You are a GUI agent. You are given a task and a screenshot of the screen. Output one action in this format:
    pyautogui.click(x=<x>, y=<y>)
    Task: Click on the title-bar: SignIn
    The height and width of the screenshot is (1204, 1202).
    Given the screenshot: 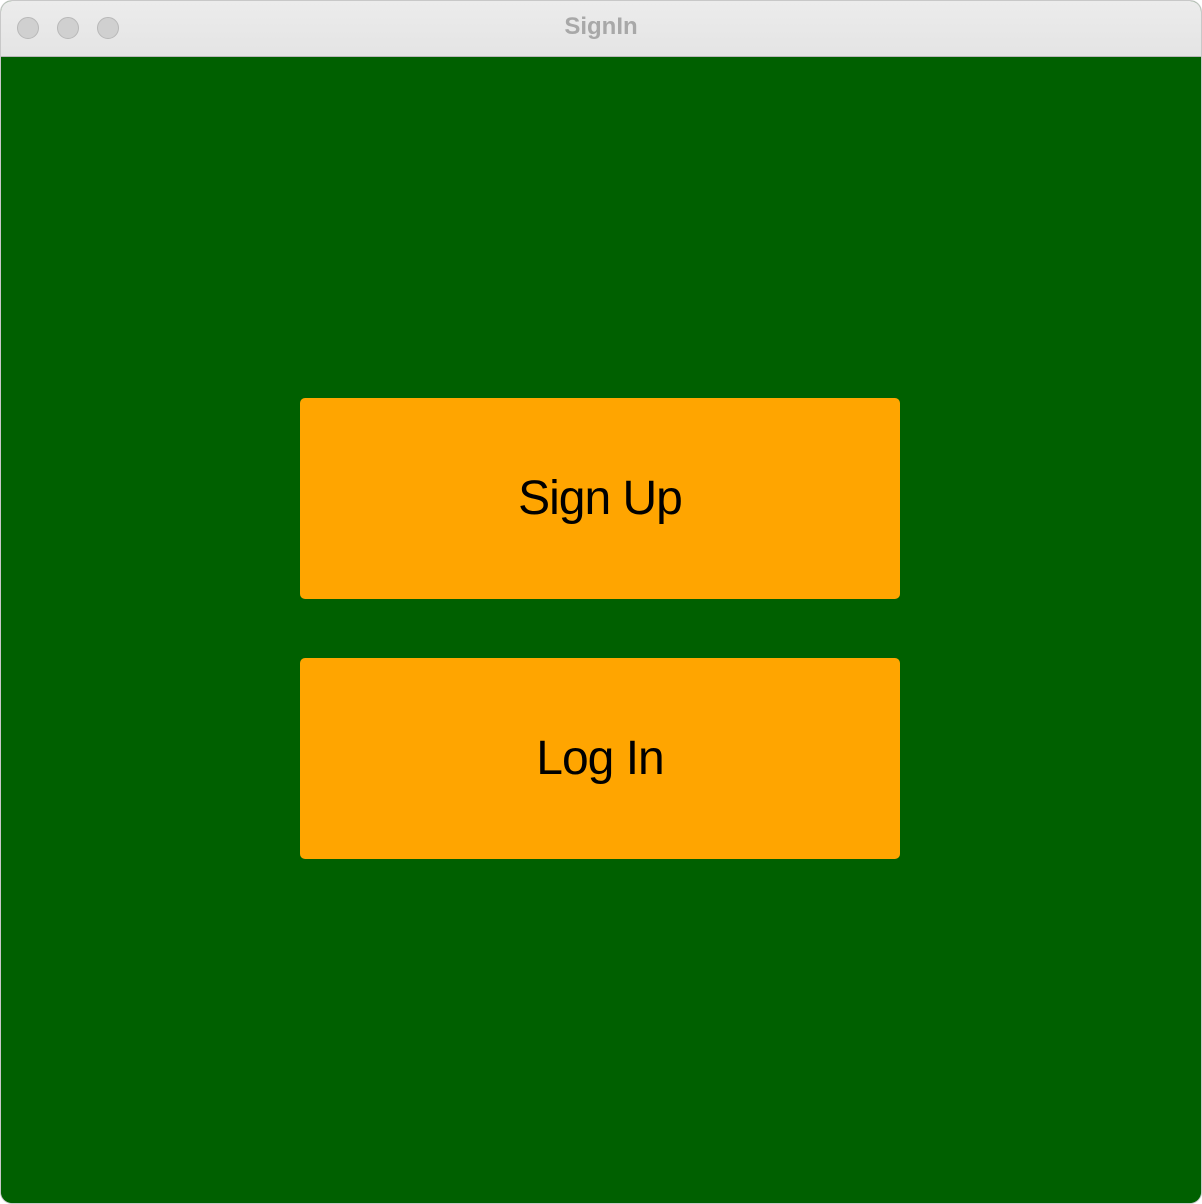 What is the action you would take?
    pyautogui.click(x=601, y=29)
    